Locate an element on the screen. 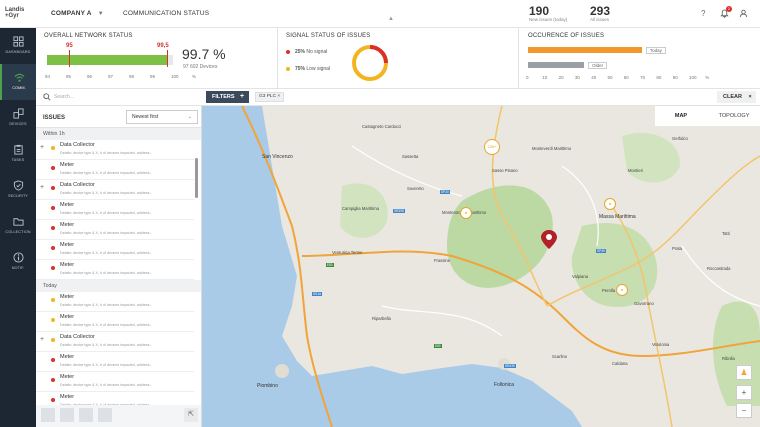 The height and width of the screenshot is (427, 760). place-label: Sasso Pisano is located at coordinates (505, 170).